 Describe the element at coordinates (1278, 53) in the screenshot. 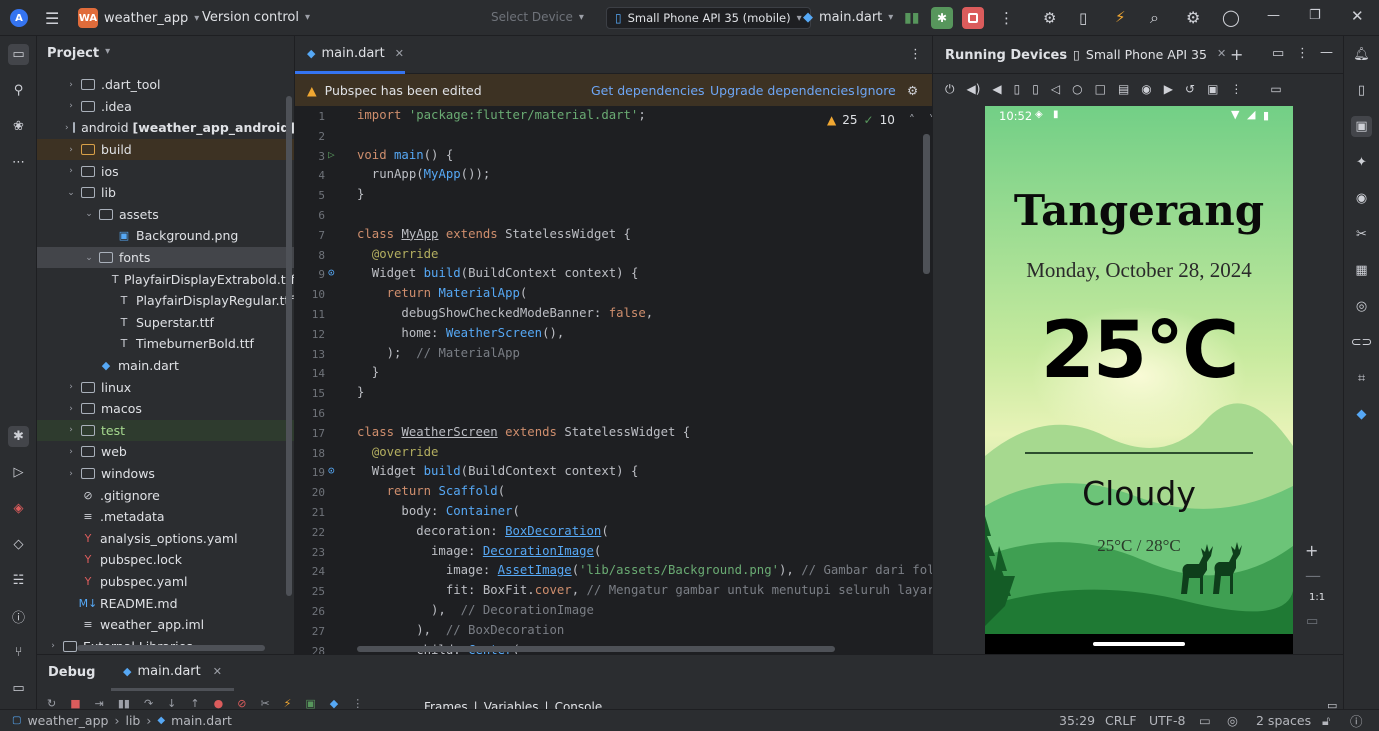

I see `layout-icon: ▭` at that location.